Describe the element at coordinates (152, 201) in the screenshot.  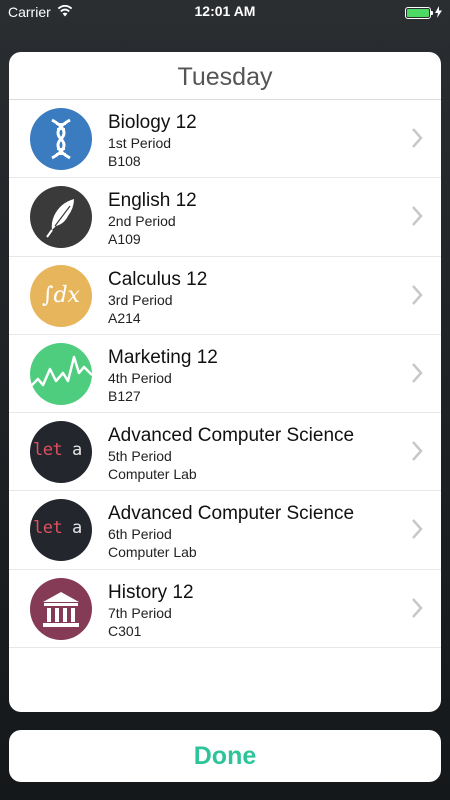
I see `class-name: English 12` at that location.